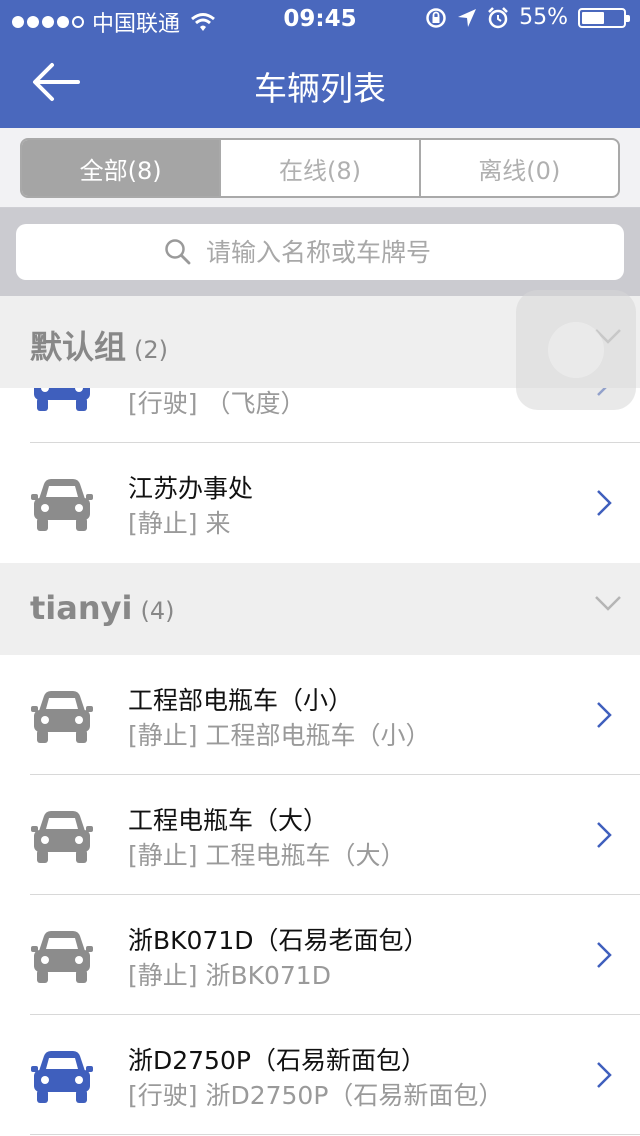 The image size is (640, 1136). What do you see at coordinates (436, 17) in the screenshot?
I see `rotation-lock-icon` at bounding box center [436, 17].